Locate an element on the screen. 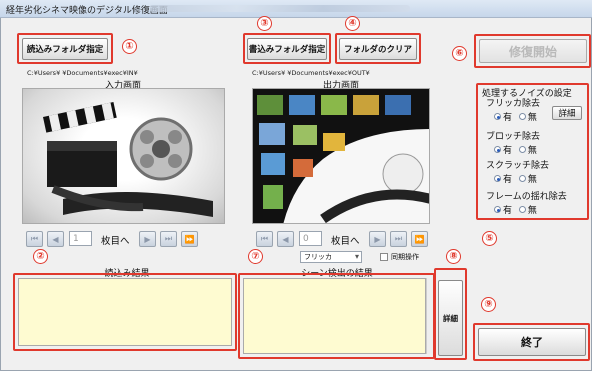 This screenshot has width=592, height=371. input-page-field: 1 is located at coordinates (80, 238).